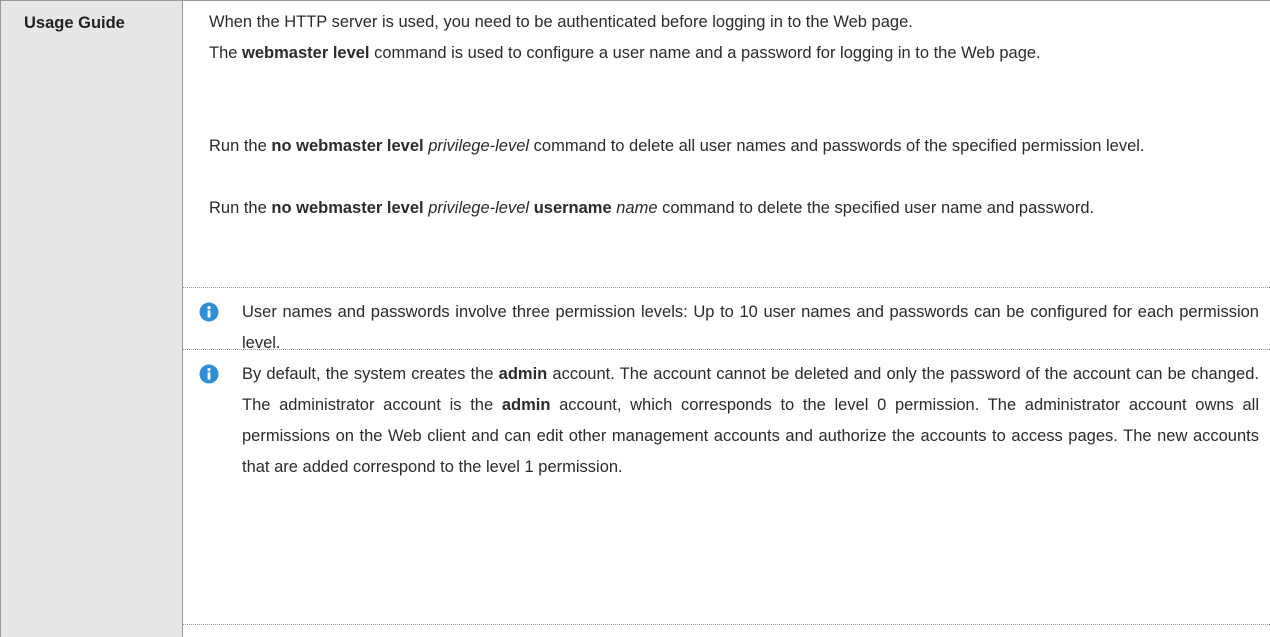 The height and width of the screenshot is (637, 1270). Describe the element at coordinates (74, 23) in the screenshot. I see `row-label: Usage Guide` at that location.